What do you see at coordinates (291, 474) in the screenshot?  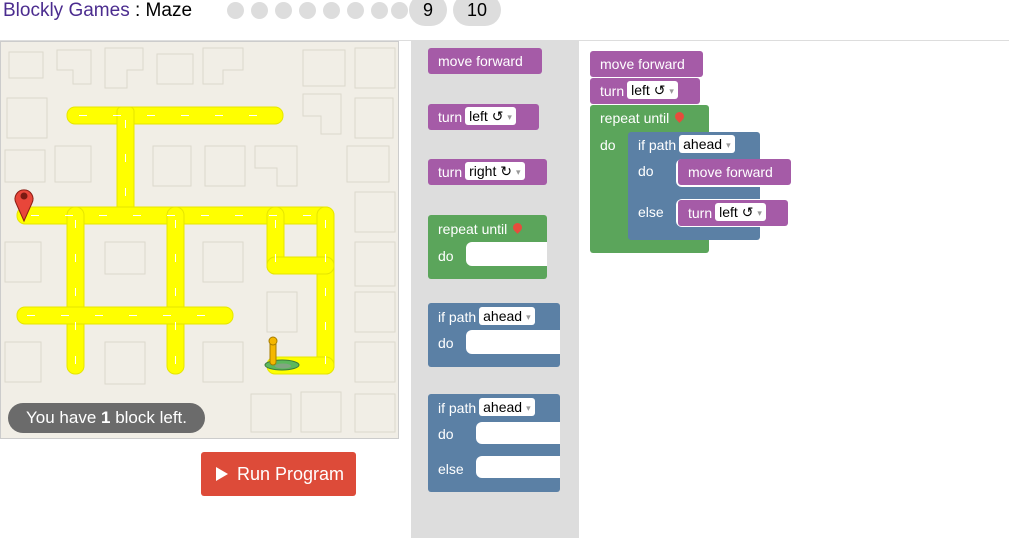 I see `run-program-label: Run Program` at bounding box center [291, 474].